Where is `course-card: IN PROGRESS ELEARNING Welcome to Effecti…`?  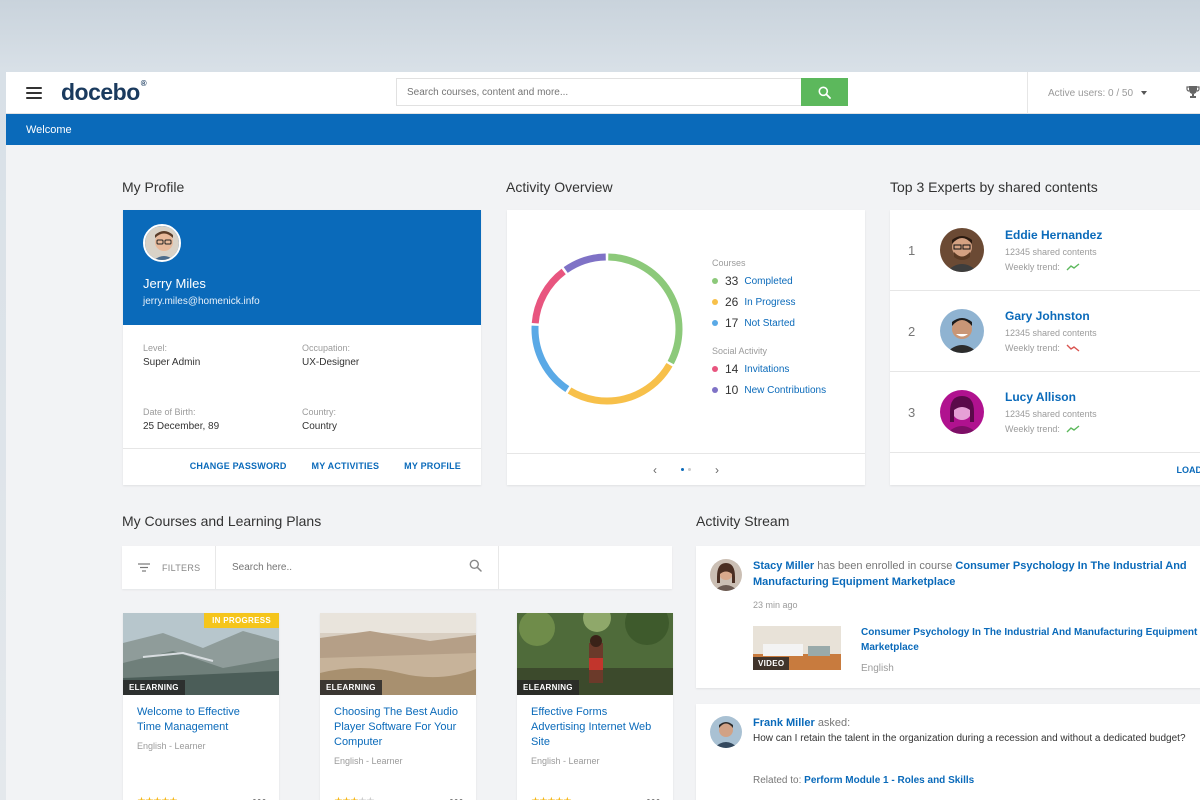
course-card: IN PROGRESS ELEARNING Welcome to Effecti… is located at coordinates (201, 706).